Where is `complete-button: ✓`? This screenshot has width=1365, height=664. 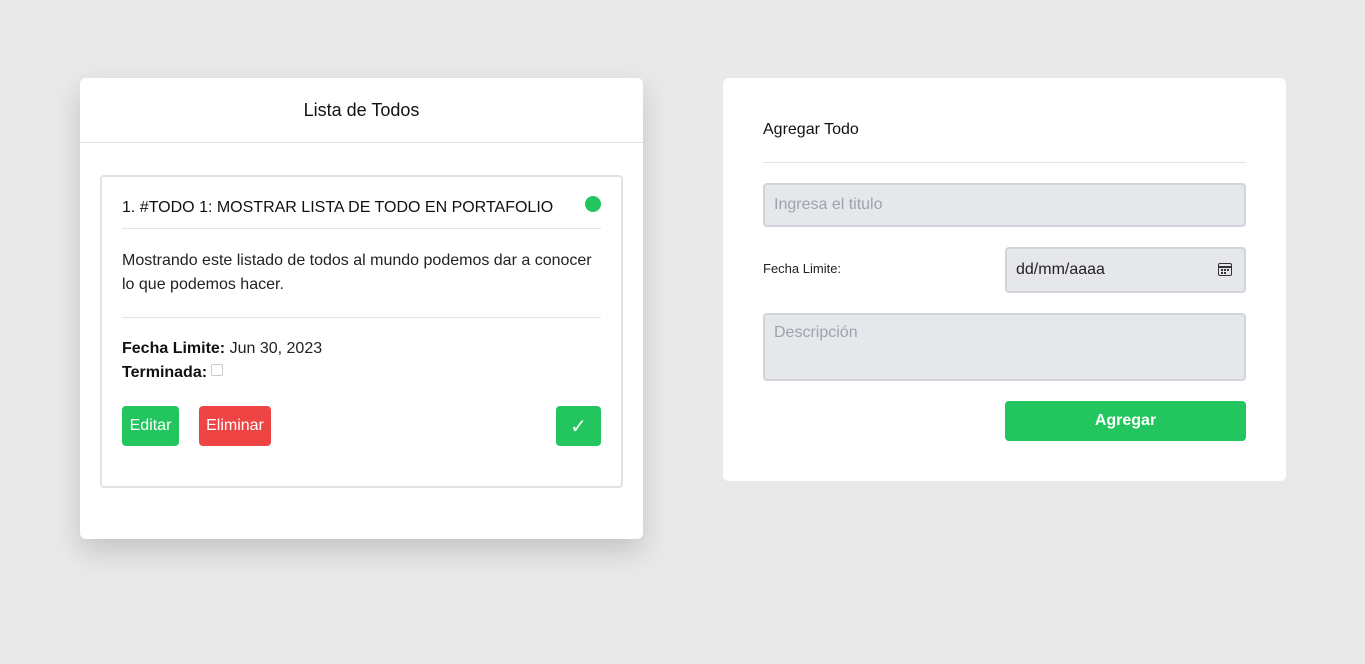 complete-button: ✓ is located at coordinates (578, 426).